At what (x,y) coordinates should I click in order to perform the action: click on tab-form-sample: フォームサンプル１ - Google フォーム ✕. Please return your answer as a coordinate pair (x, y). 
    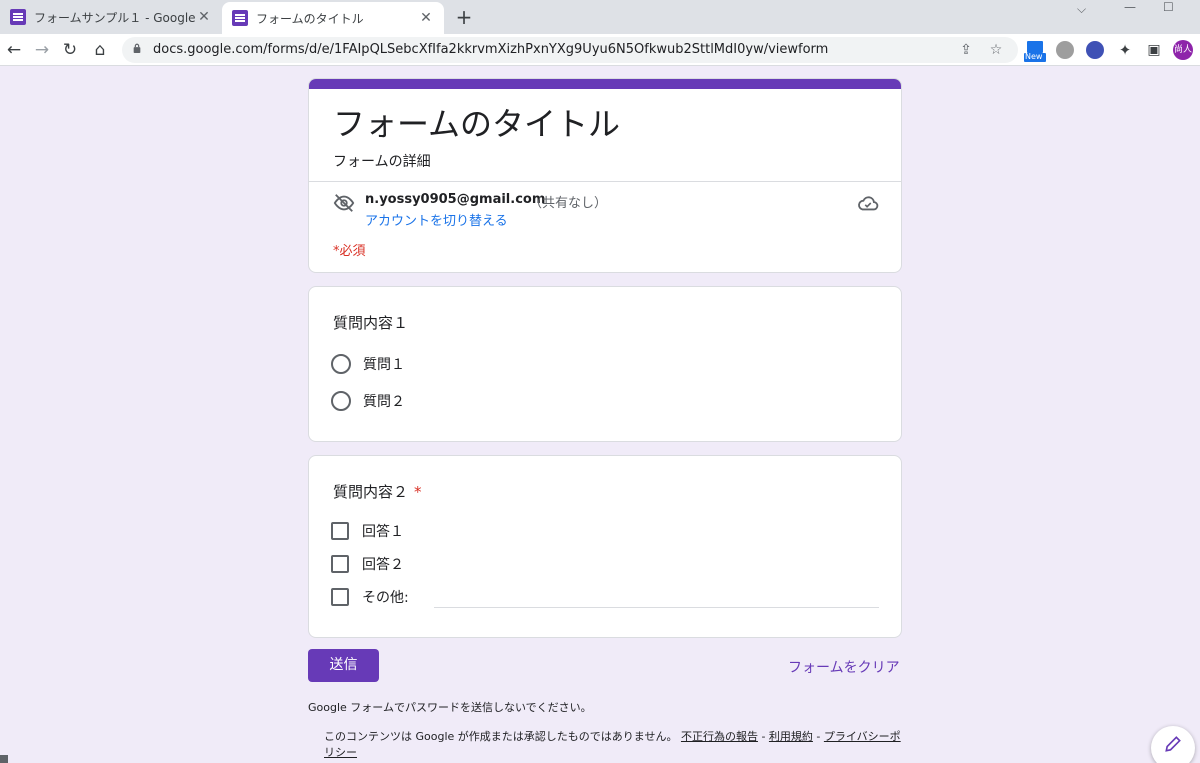
    Looking at the image, I should click on (111, 17).